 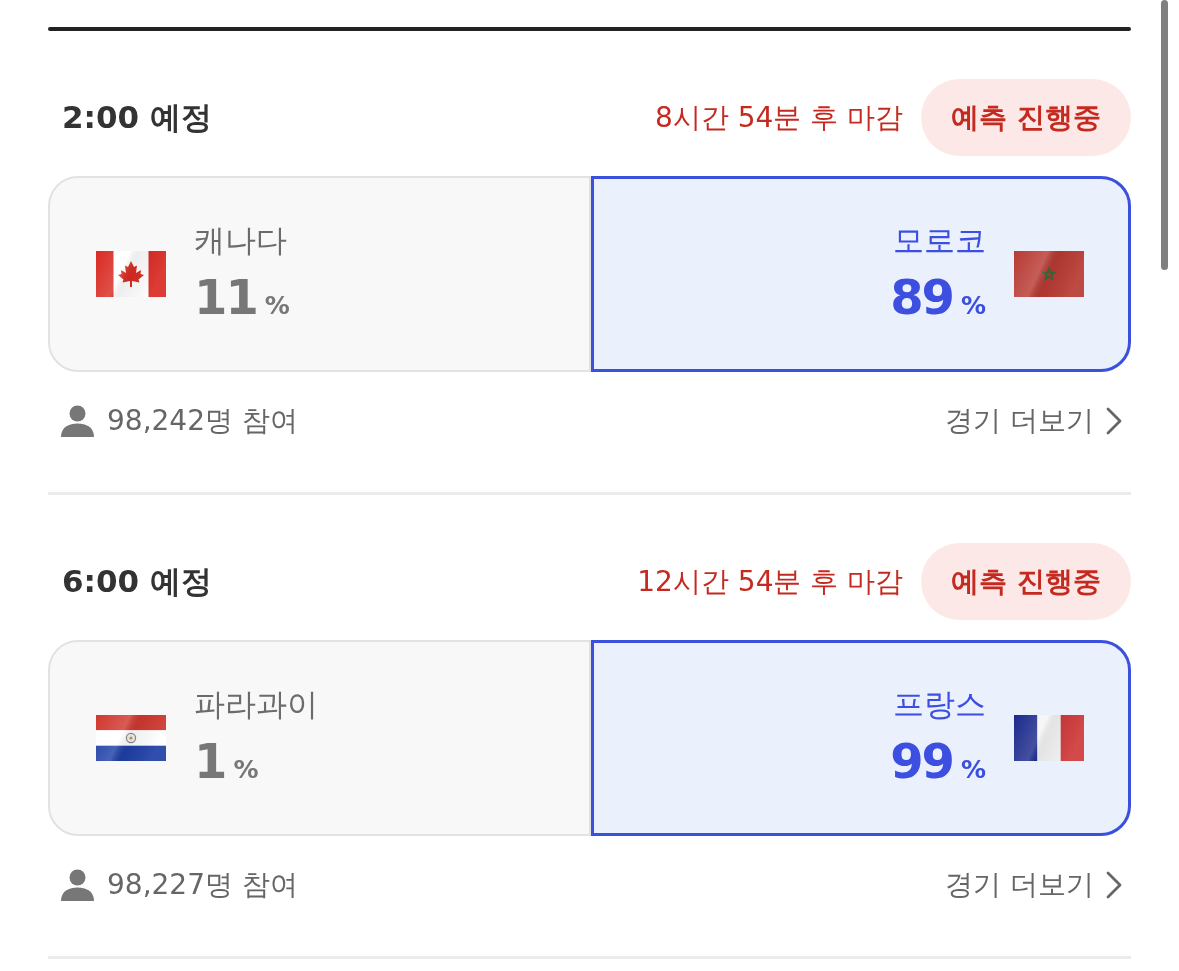 What do you see at coordinates (939, 241) in the screenshot?
I see `team-name: 모로코` at bounding box center [939, 241].